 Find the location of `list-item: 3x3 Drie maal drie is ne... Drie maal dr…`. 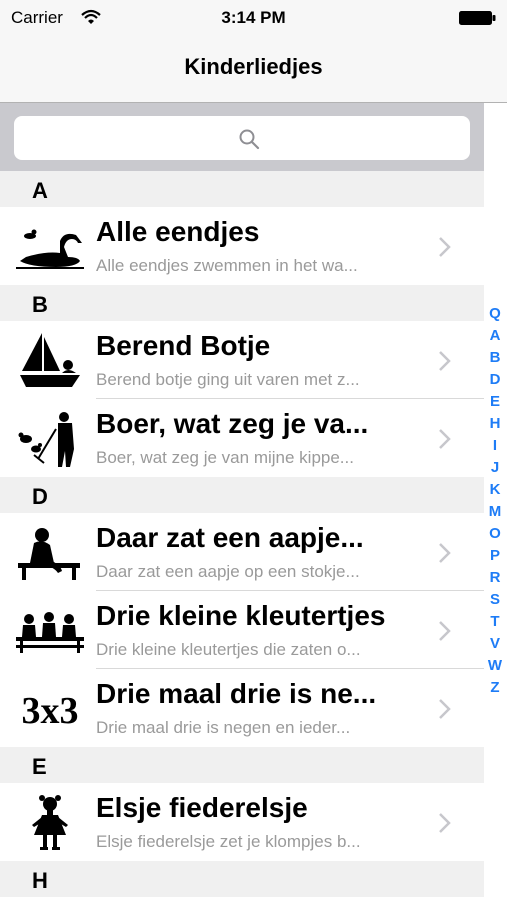

list-item: 3x3 Drie maal drie is ne... Drie maal dr… is located at coordinates (242, 708).